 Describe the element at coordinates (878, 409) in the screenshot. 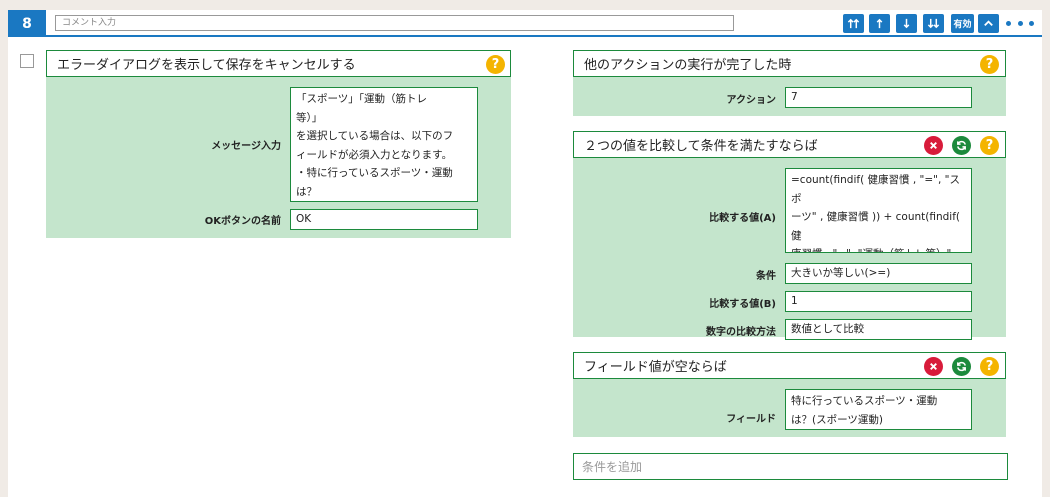

I see `field-select: 特に行っているスポーツ・運動 は？(スポーツ運動)` at that location.